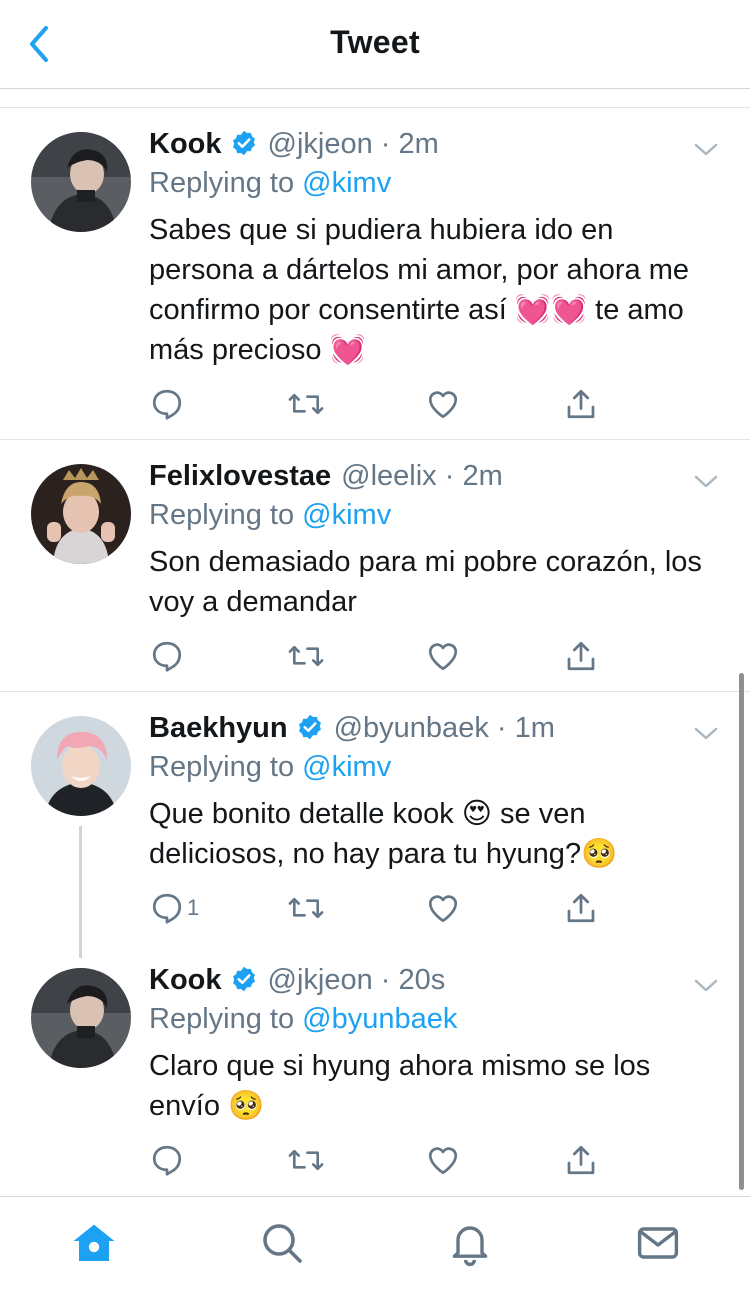  What do you see at coordinates (379, 1019) in the screenshot?
I see `mention-link: @byunbaek` at bounding box center [379, 1019].